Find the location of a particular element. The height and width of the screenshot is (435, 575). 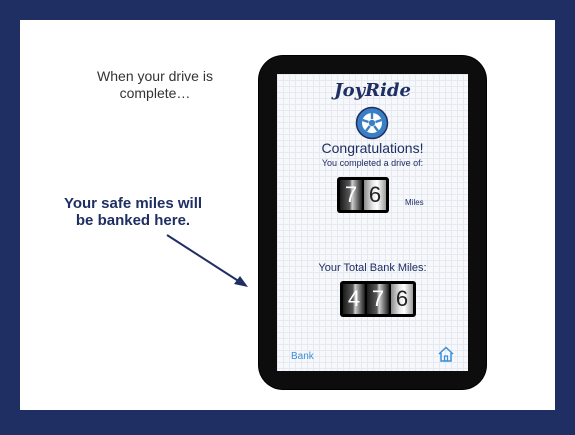

wheel-icon is located at coordinates (372, 123).